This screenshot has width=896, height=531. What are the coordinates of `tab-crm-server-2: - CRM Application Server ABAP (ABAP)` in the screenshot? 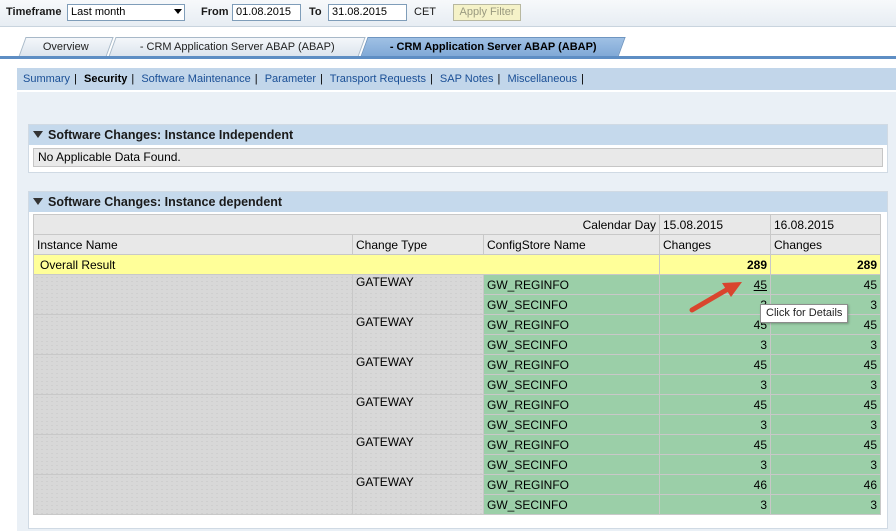 It's located at (493, 47).